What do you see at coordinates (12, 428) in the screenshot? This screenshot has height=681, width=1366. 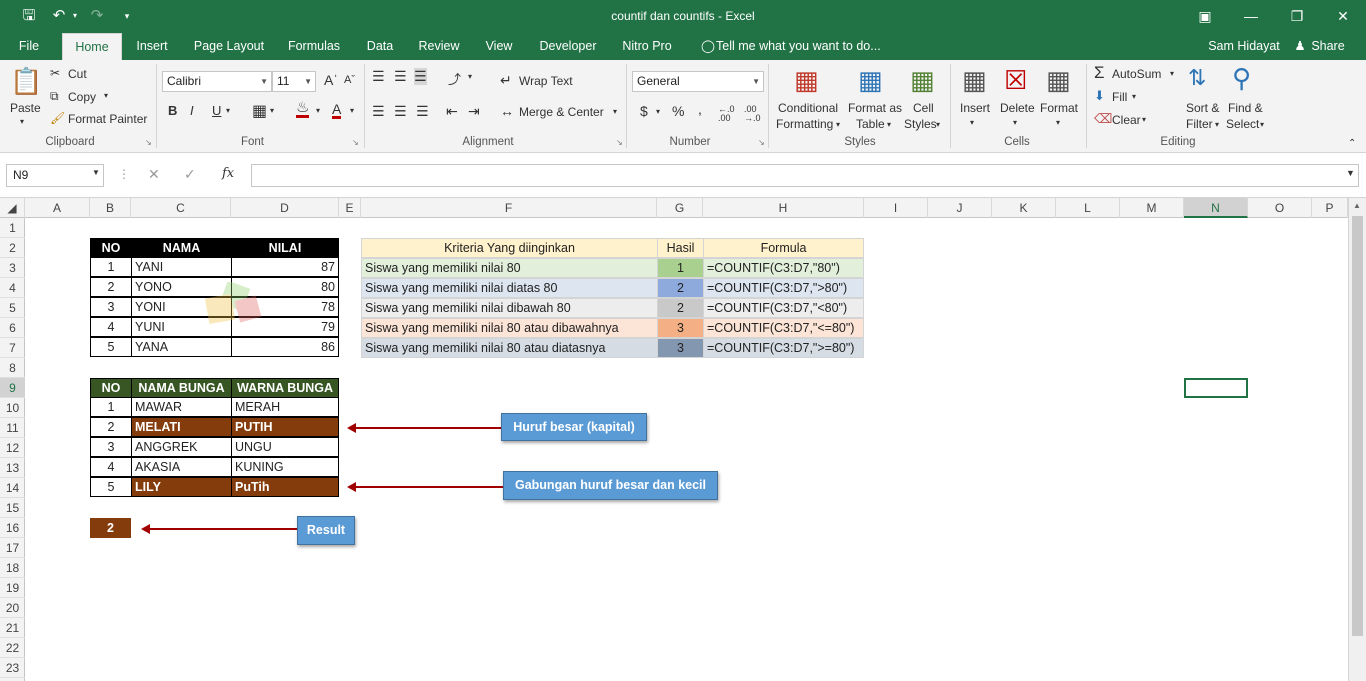 I see `row-header: 11` at bounding box center [12, 428].